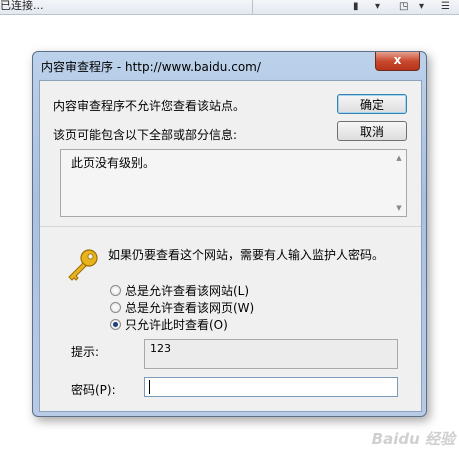 This screenshot has height=453, width=459. Describe the element at coordinates (83, 265) in the screenshot. I see `key-icon` at that location.